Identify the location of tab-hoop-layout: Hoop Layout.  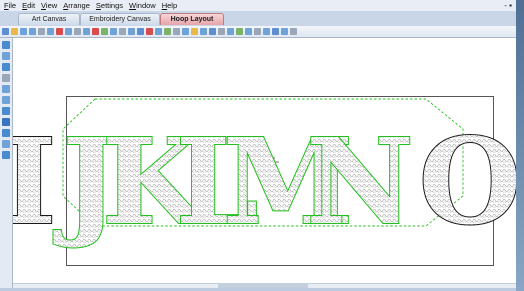
(192, 19).